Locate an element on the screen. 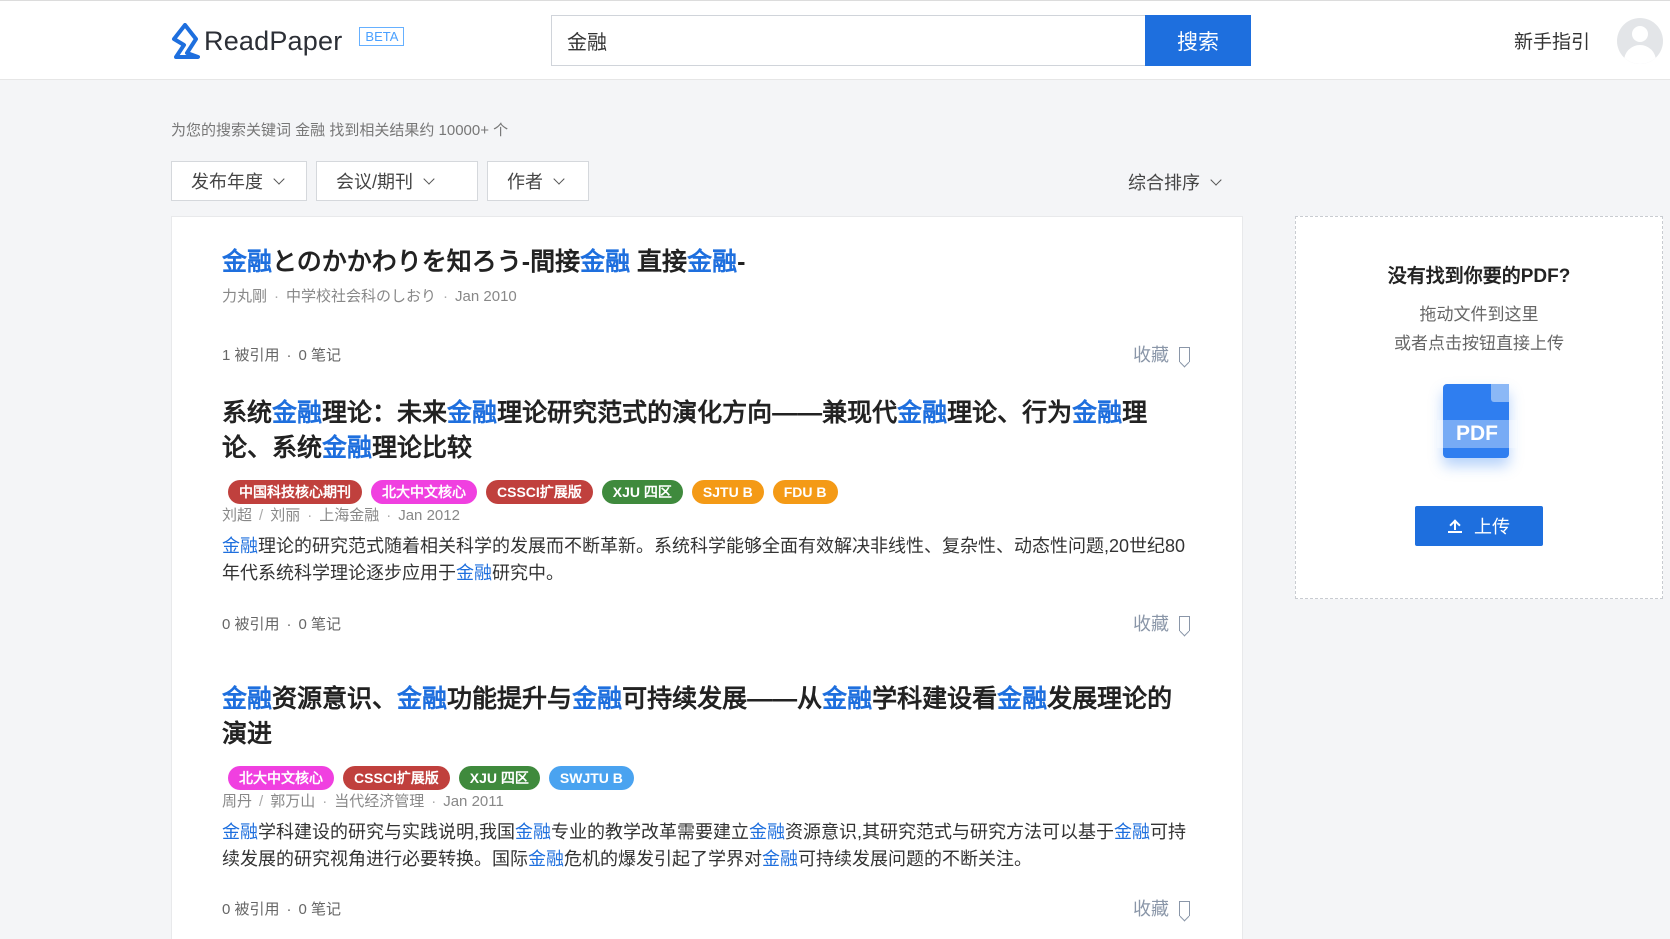 The height and width of the screenshot is (939, 1670). text-segment: 研究中。 is located at coordinates (528, 573).